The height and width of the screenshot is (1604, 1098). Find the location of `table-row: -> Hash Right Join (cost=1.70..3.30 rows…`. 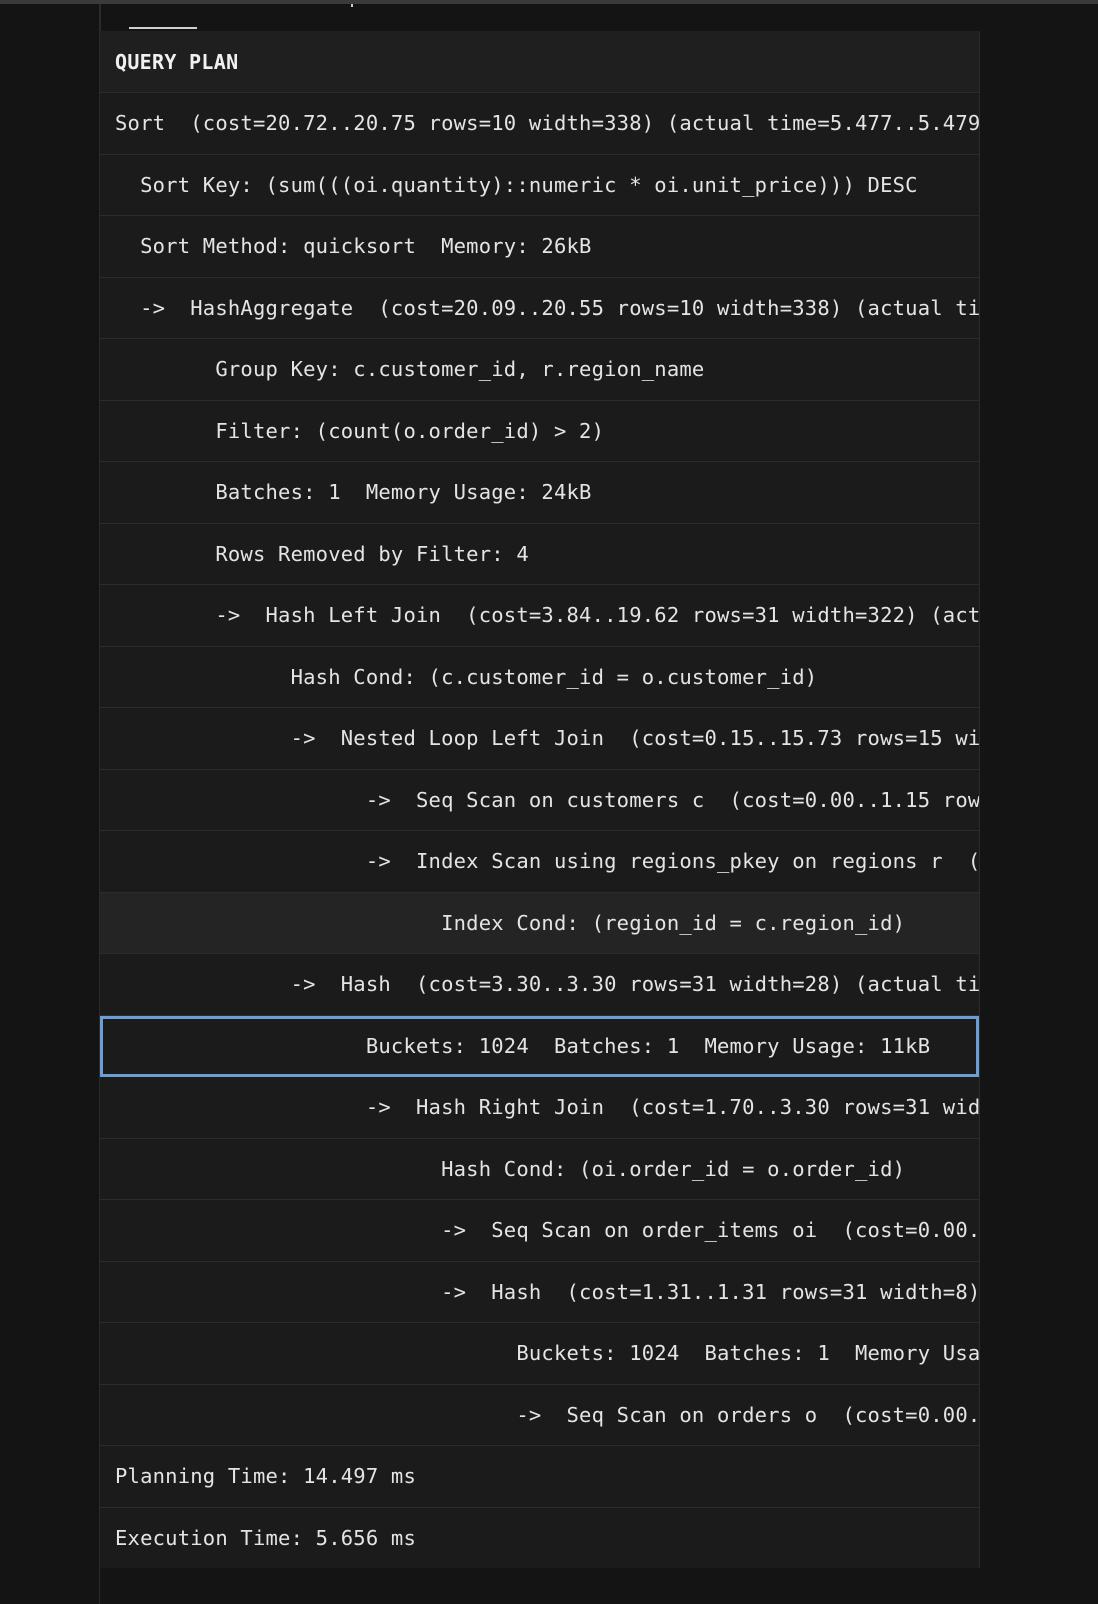

table-row: -> Hash Right Join (cost=1.70..3.30 rows… is located at coordinates (539, 1108).